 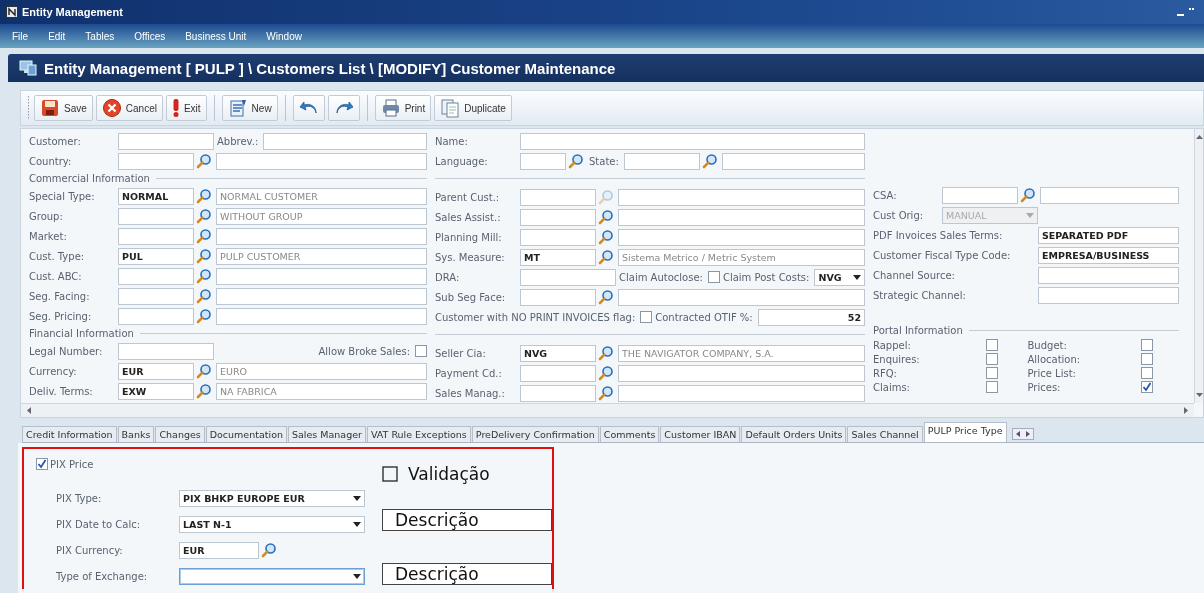 I want to click on undo-button, so click(x=308, y=108).